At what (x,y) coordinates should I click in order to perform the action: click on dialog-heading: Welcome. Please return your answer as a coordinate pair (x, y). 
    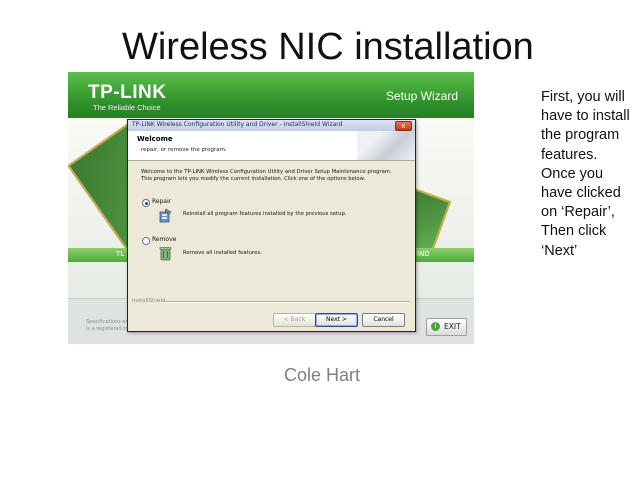
    Looking at the image, I should click on (155, 139).